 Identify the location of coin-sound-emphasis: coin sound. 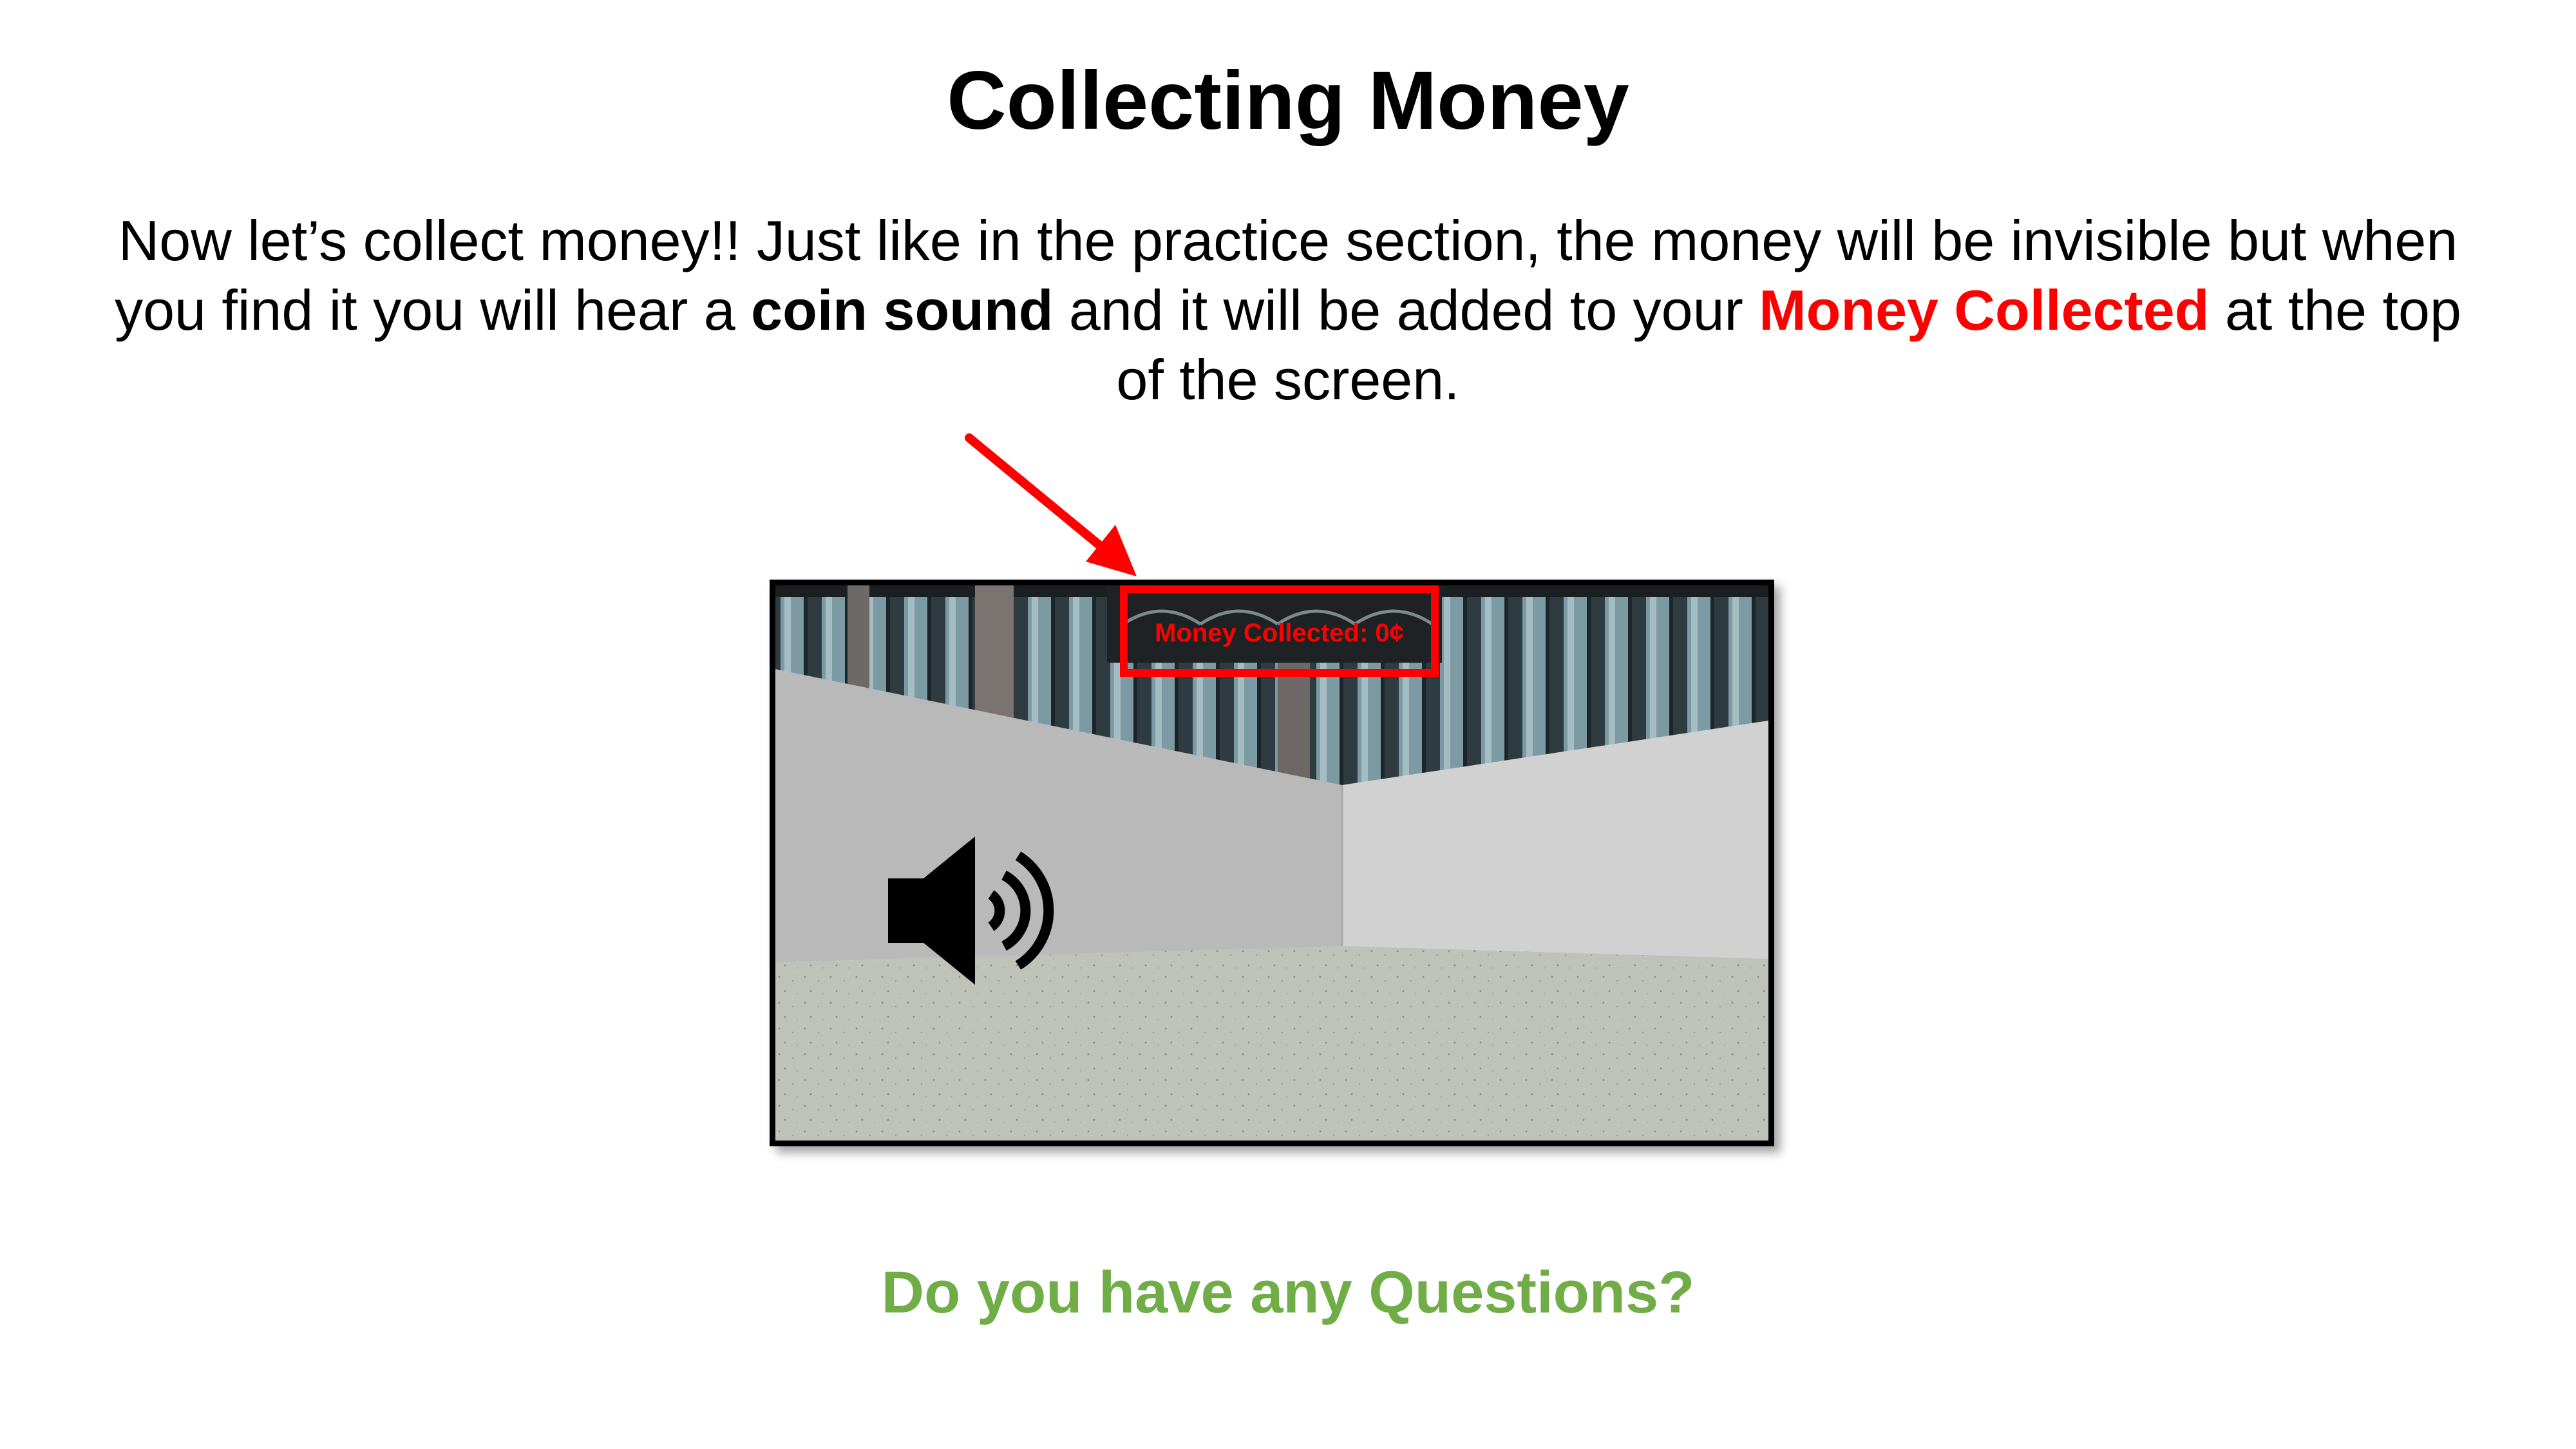
(903, 310).